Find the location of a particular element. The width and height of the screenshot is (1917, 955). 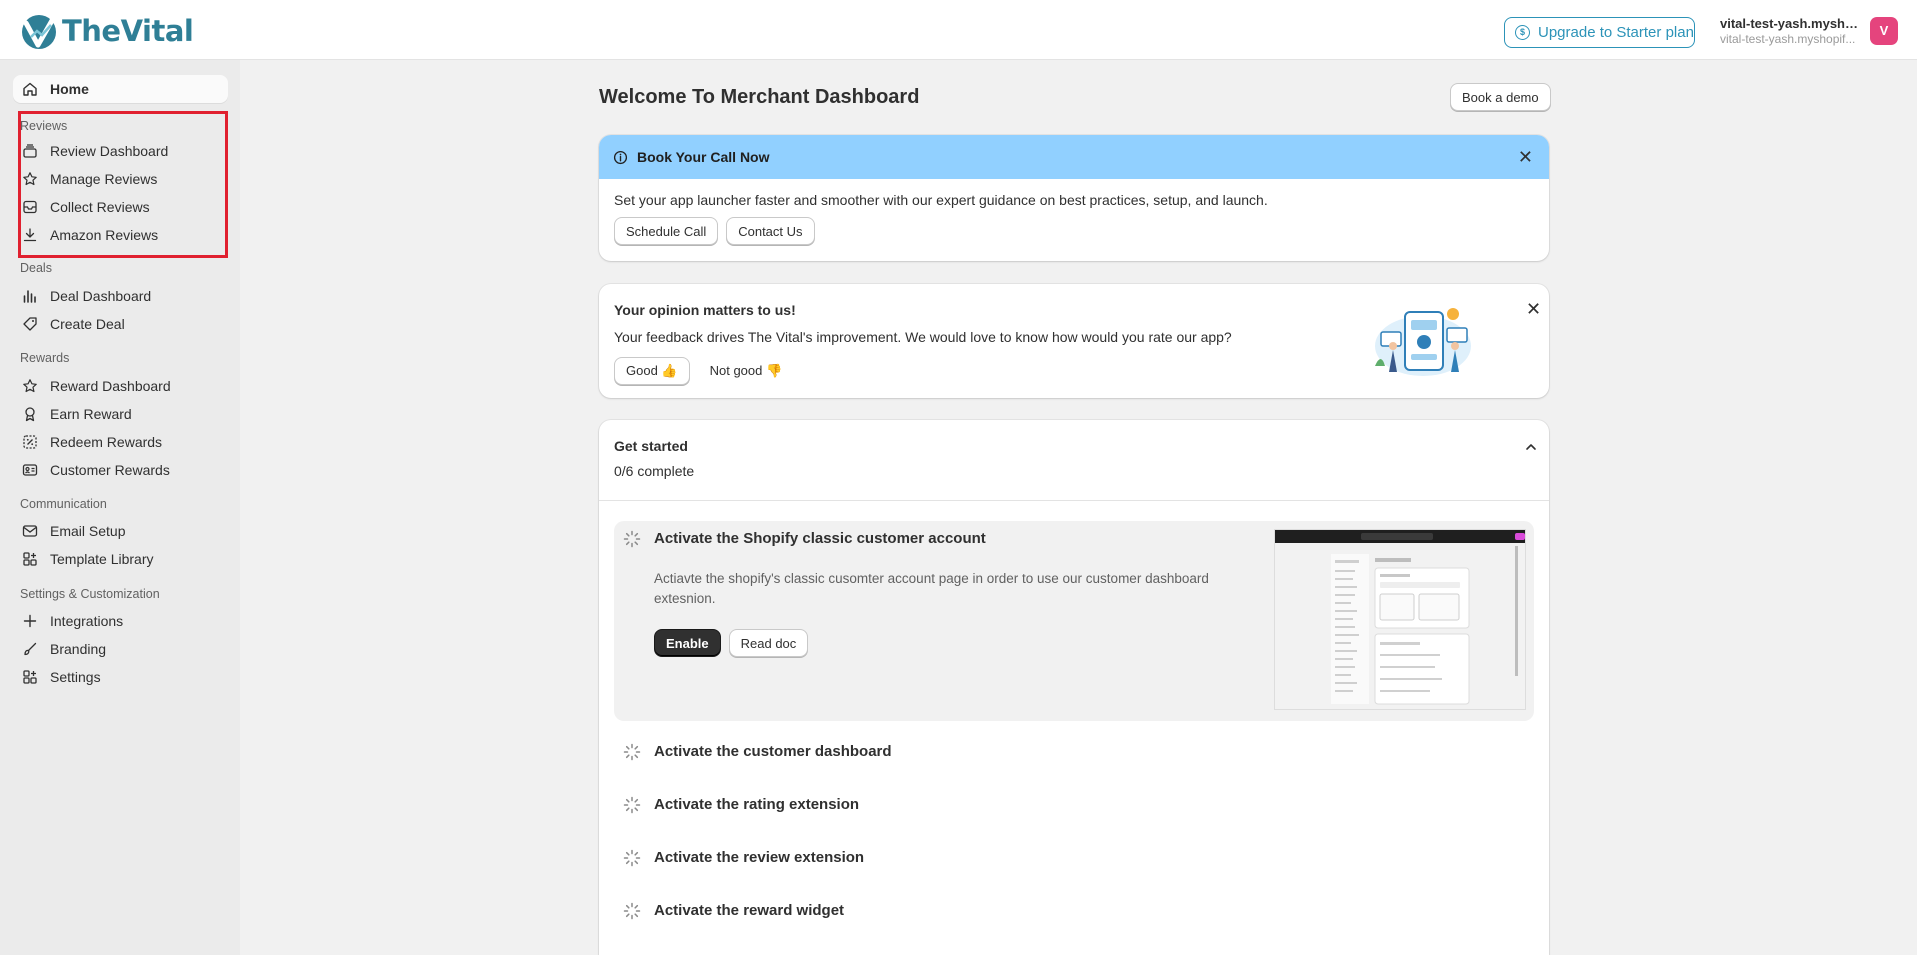

sidebar-item-settings: Settings is located at coordinates (120, 677).